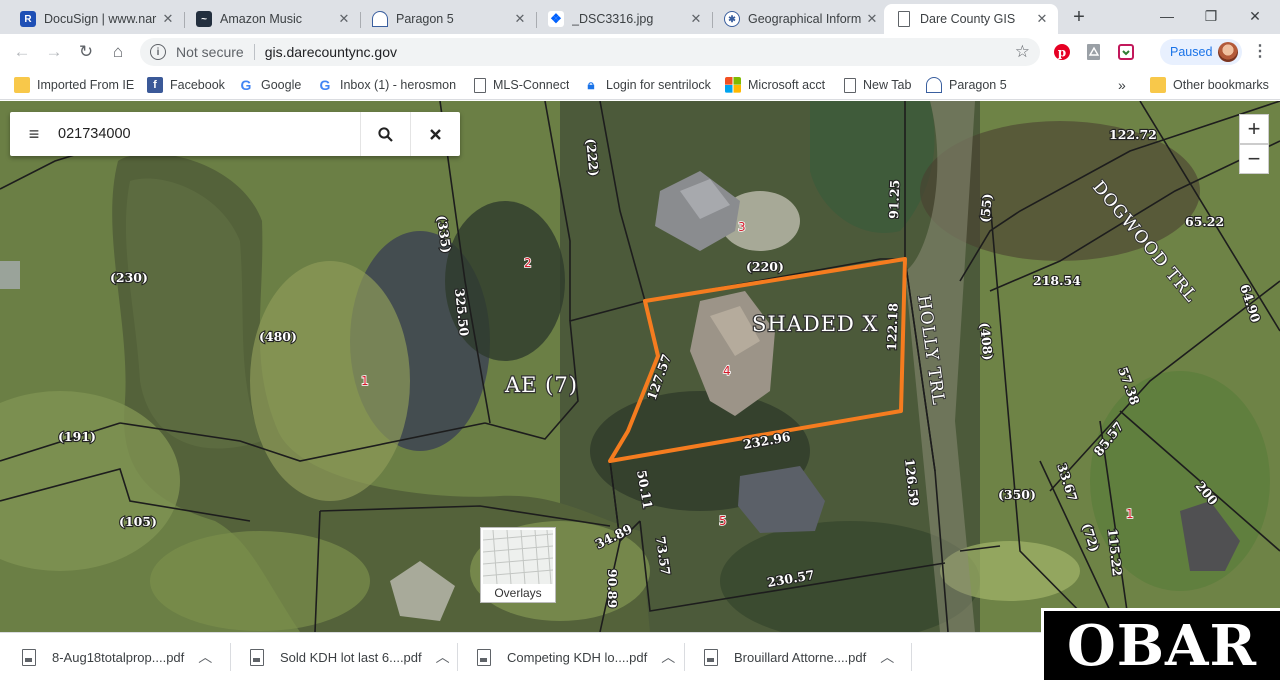  I want to click on obar-watermark: OBAR, so click(1160, 644).